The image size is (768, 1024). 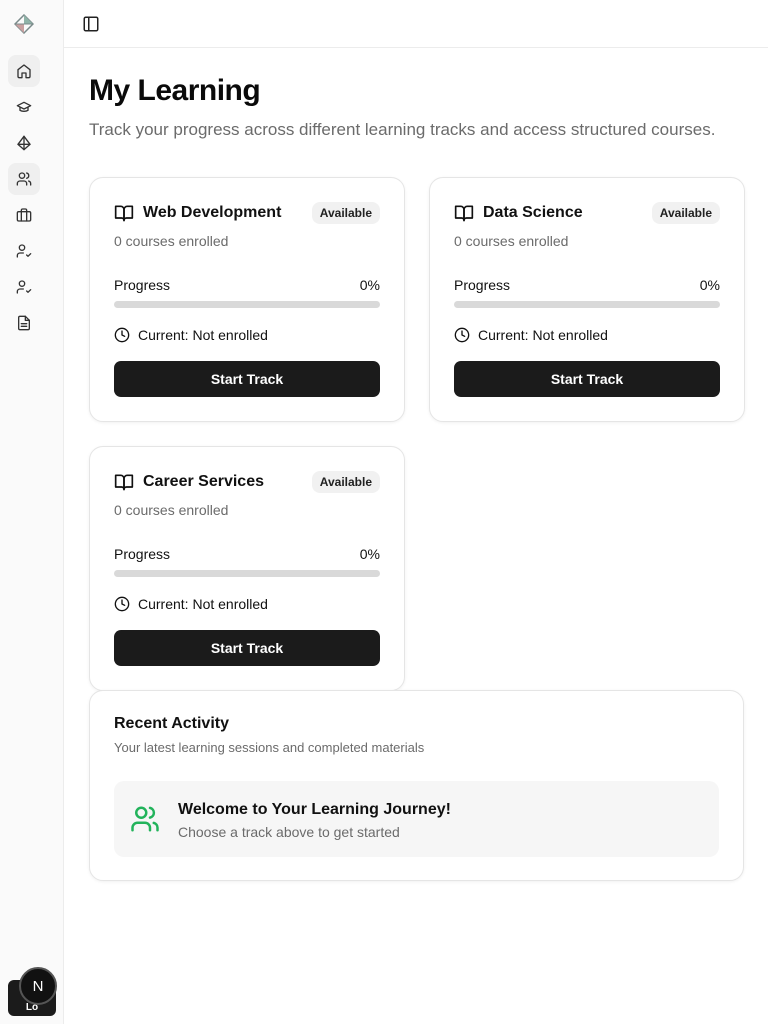 What do you see at coordinates (91, 24) in the screenshot?
I see `sidebar-toggle-icon` at bounding box center [91, 24].